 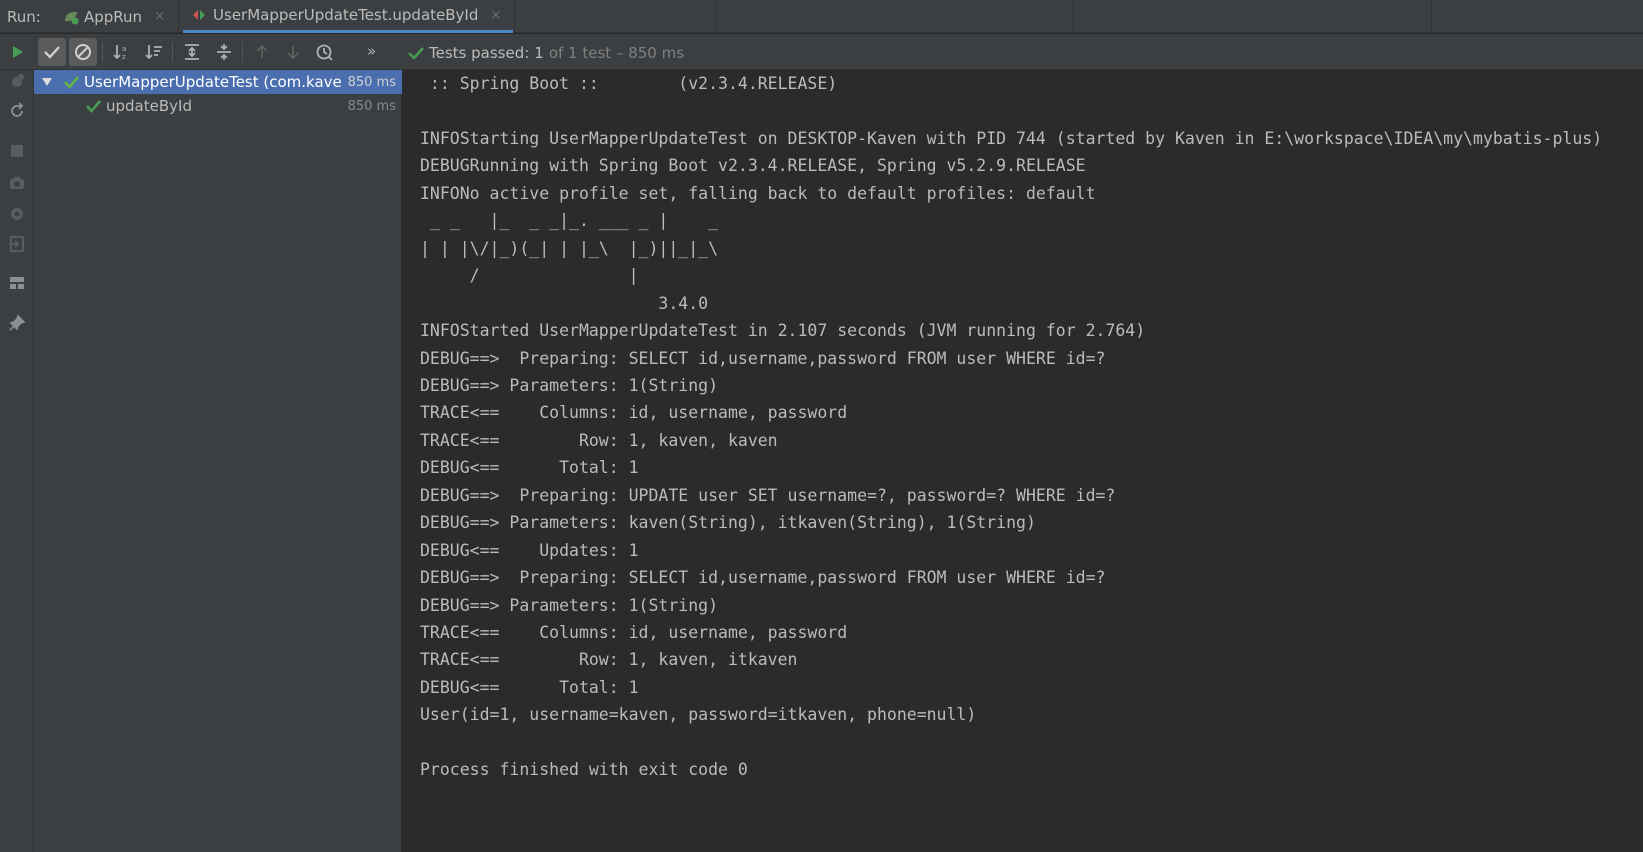 I want to click on next-failed-button, so click(x=293, y=52).